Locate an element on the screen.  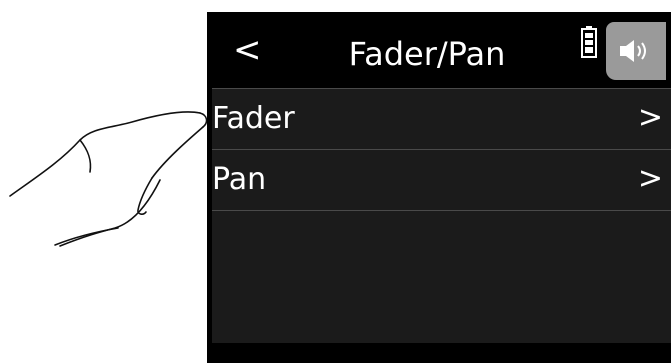
menu-item-pan: Pan > is located at coordinates (441, 180).